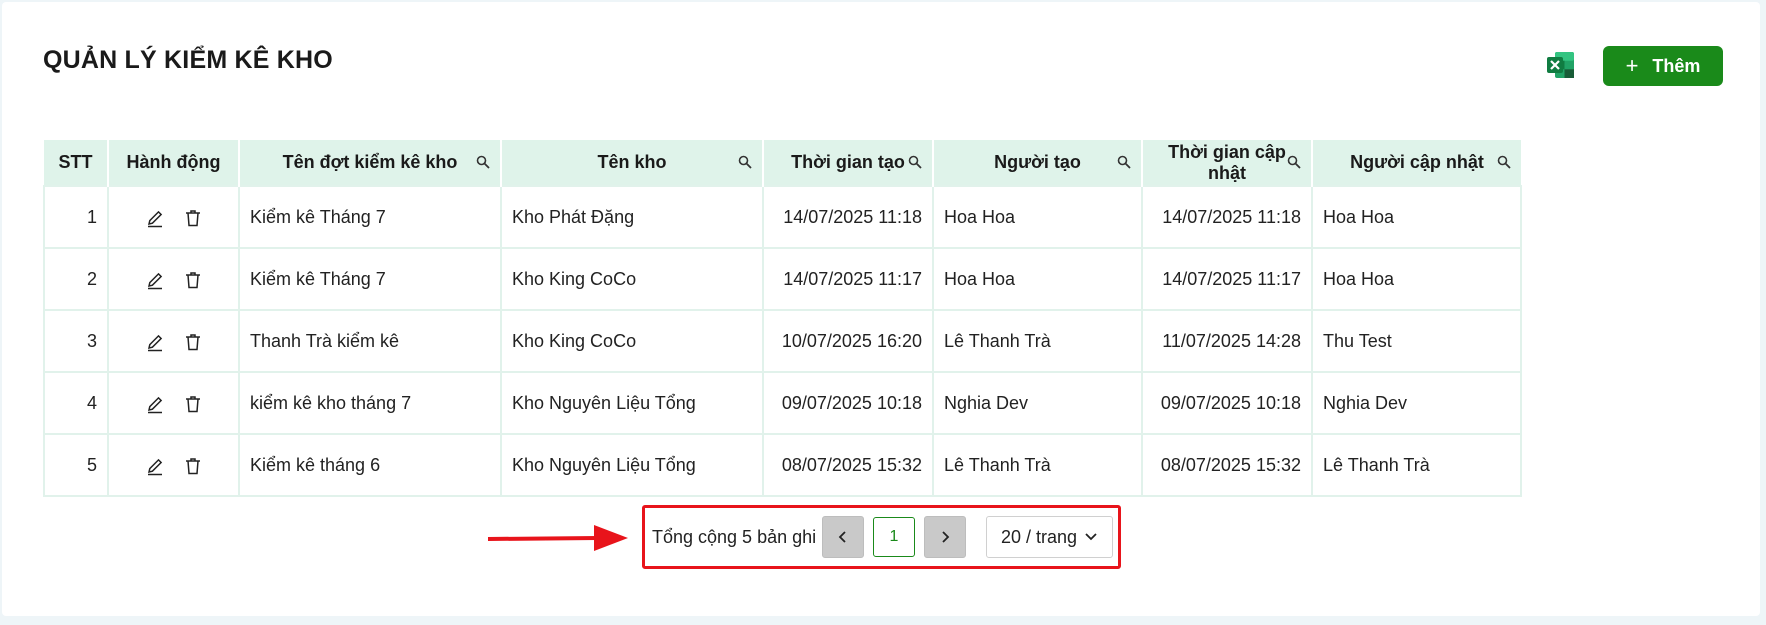 The width and height of the screenshot is (1766, 625). Describe the element at coordinates (632, 217) in the screenshot. I see `cell-warehouse: Kho Phát Đặng` at that location.